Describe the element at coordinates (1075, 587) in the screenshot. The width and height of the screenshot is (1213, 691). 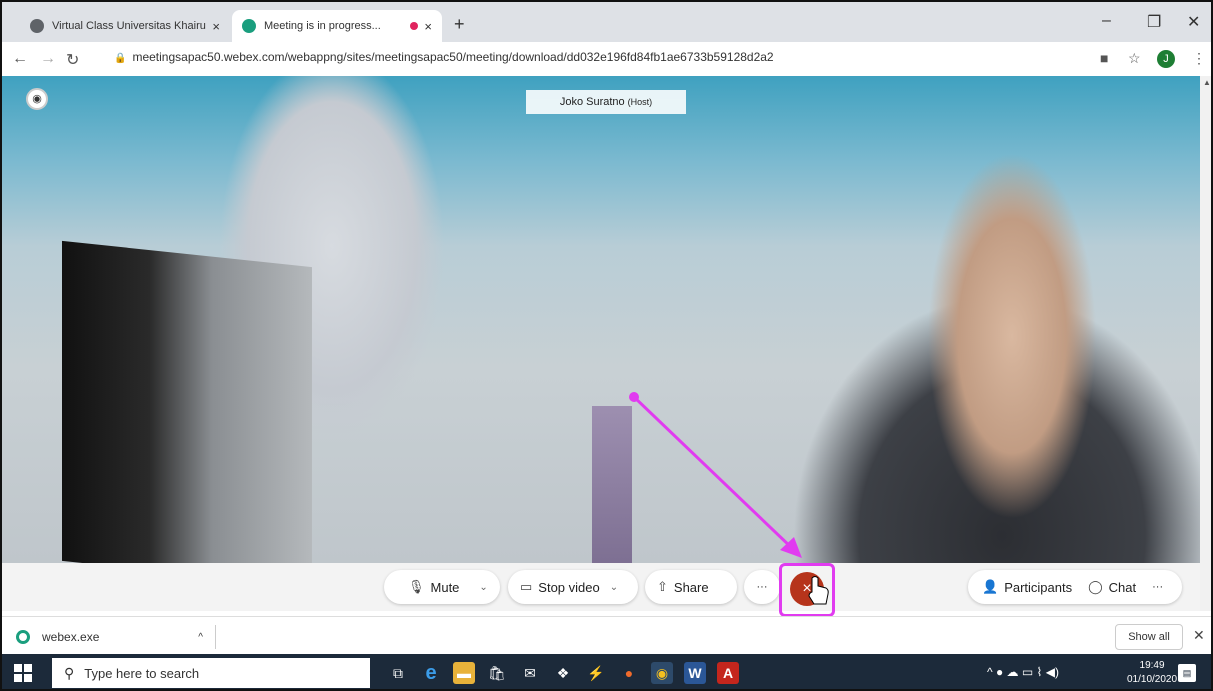
I see `right-controls-group: 👤 Participants ◯ Chat ···` at that location.